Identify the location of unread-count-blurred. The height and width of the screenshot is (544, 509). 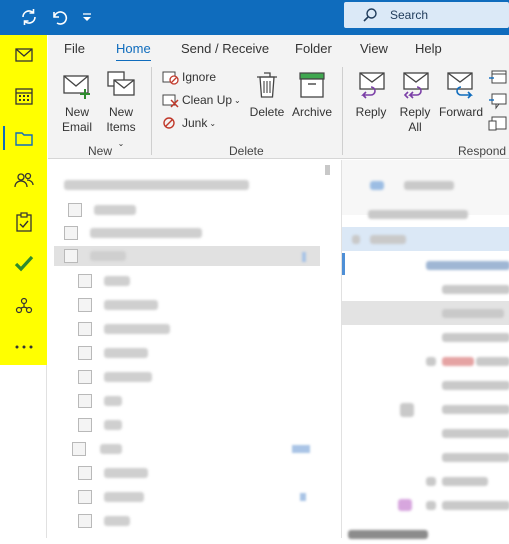
(304, 257).